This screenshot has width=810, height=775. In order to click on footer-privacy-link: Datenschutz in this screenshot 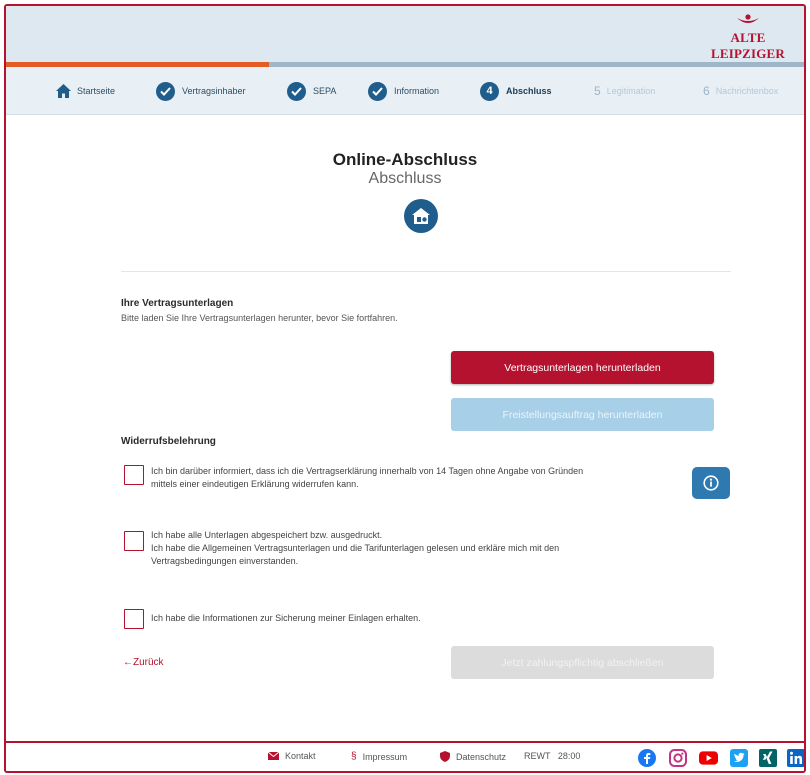, I will do `click(473, 756)`.